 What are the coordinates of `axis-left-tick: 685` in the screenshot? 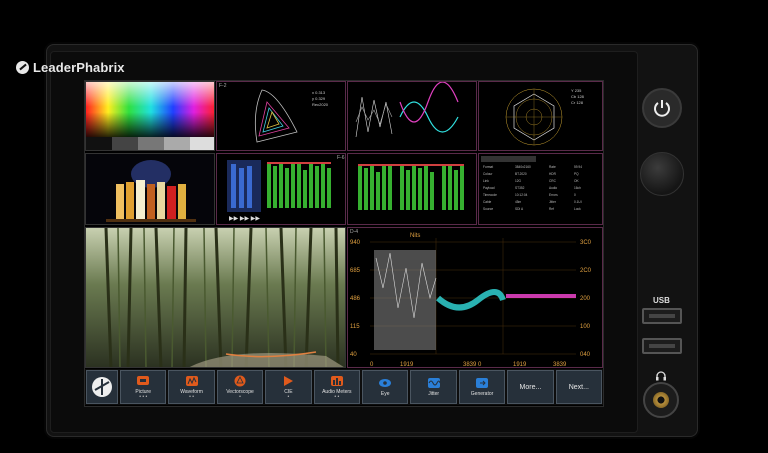 It's located at (355, 271).